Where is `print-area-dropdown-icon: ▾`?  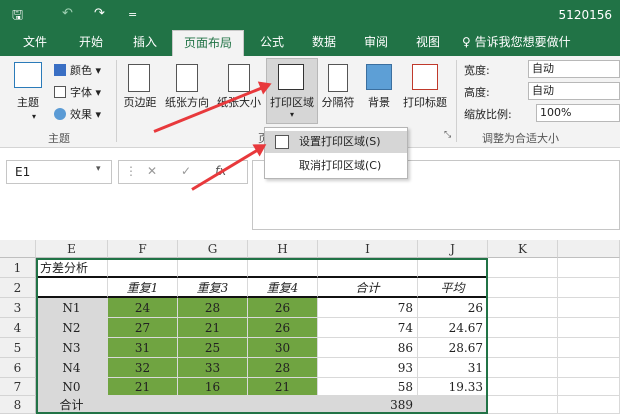
print-area-dropdown-icon: ▾ is located at coordinates (292, 114).